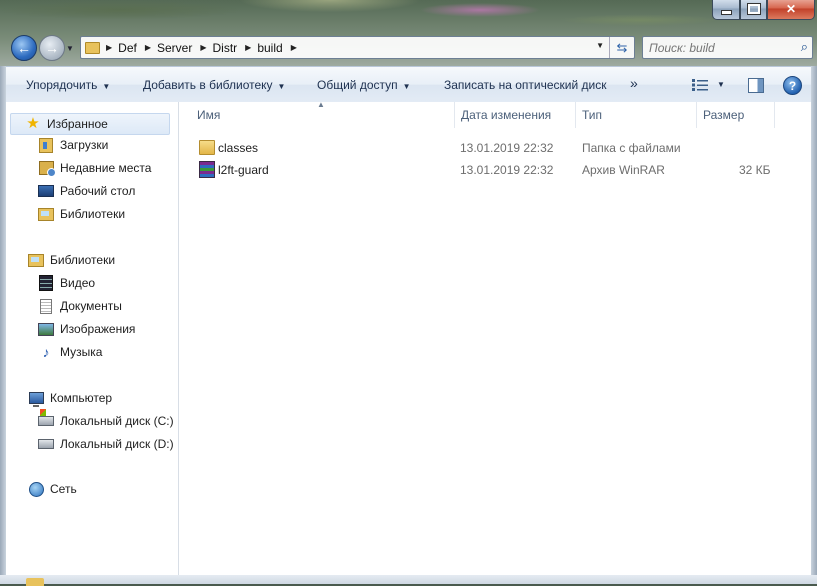 Image resolution: width=817 pixels, height=586 pixels. What do you see at coordinates (46, 419) in the screenshot?
I see `system-disk-icon` at bounding box center [46, 419].